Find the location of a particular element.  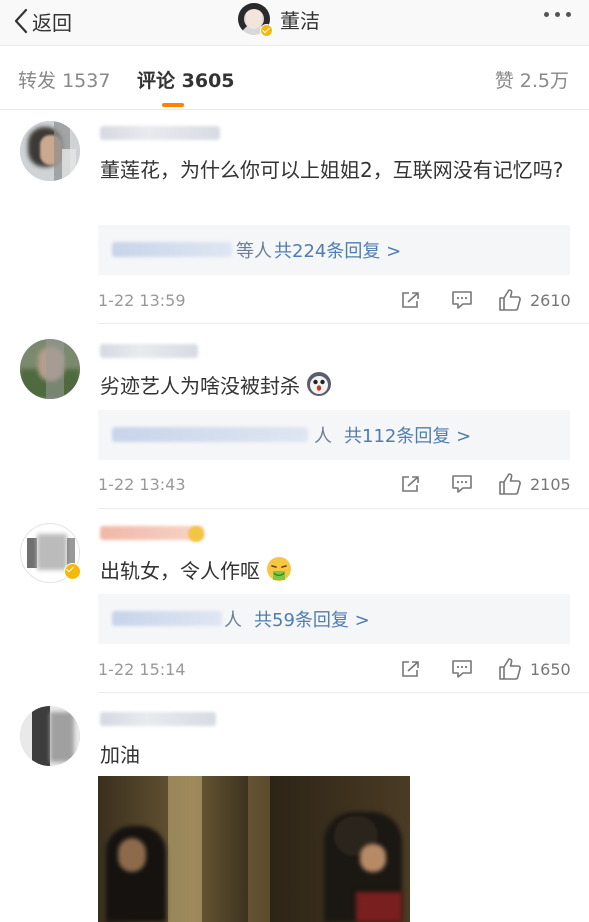

tab-repost: 转发 1537 is located at coordinates (64, 79).